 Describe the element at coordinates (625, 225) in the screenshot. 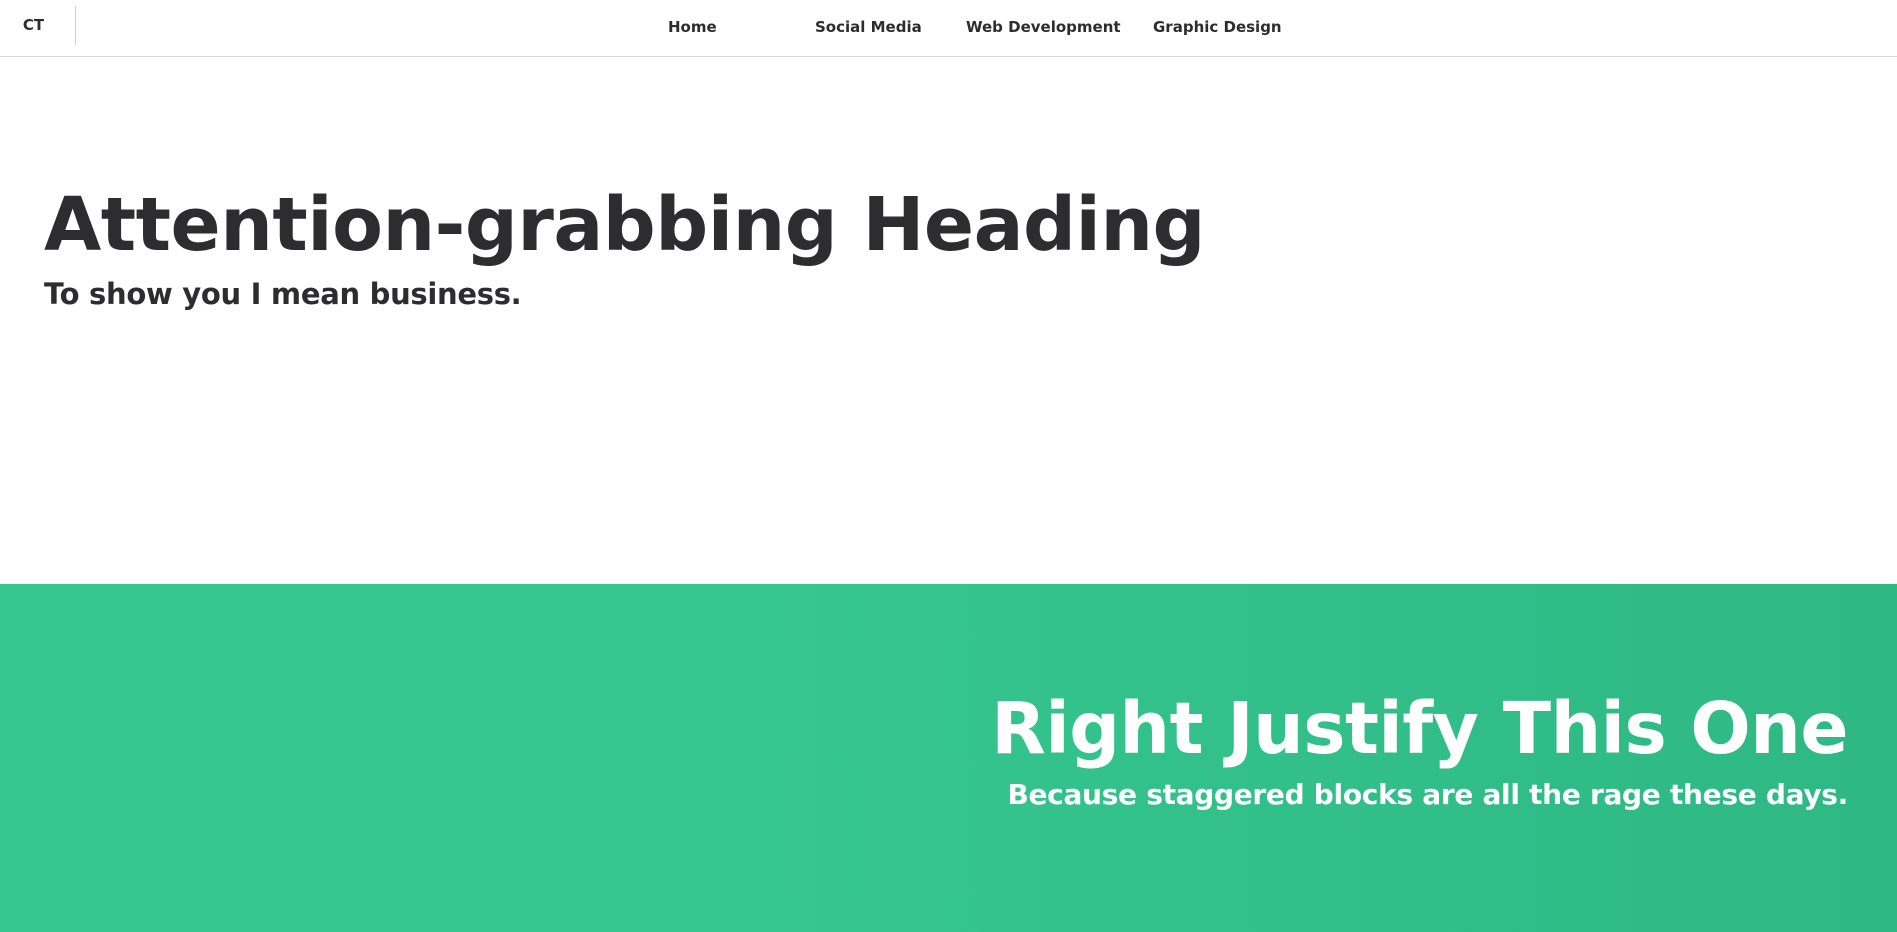

I see `hero-heading: Attention-grabbing Heading` at that location.